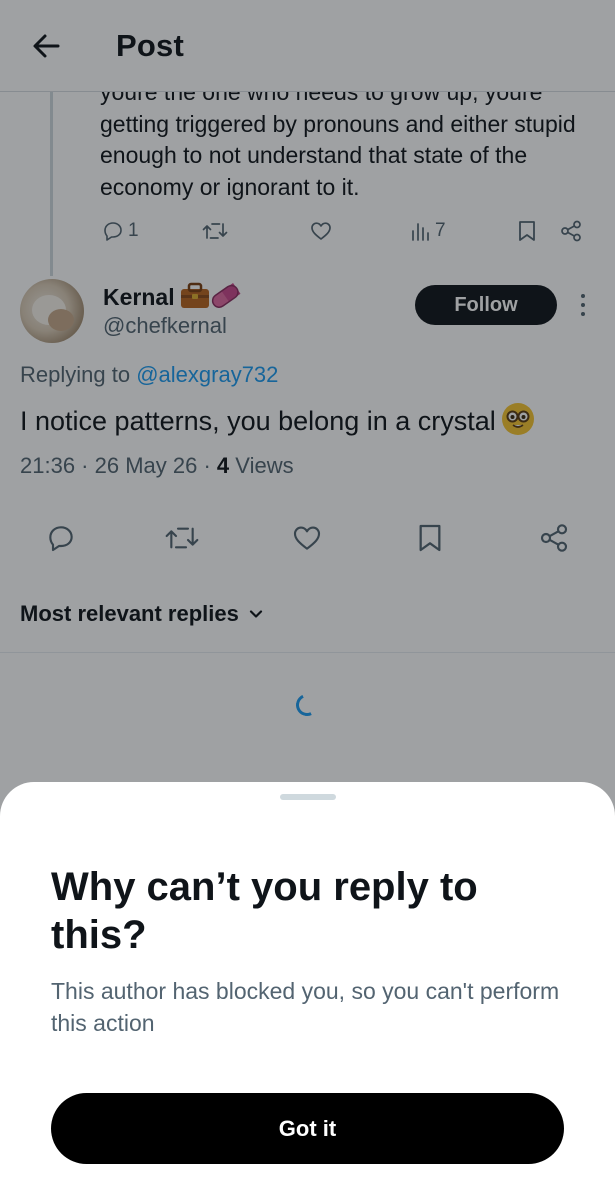 This screenshot has width=615, height=1200. What do you see at coordinates (307, 1128) in the screenshot?
I see `got-it-button: Got it` at bounding box center [307, 1128].